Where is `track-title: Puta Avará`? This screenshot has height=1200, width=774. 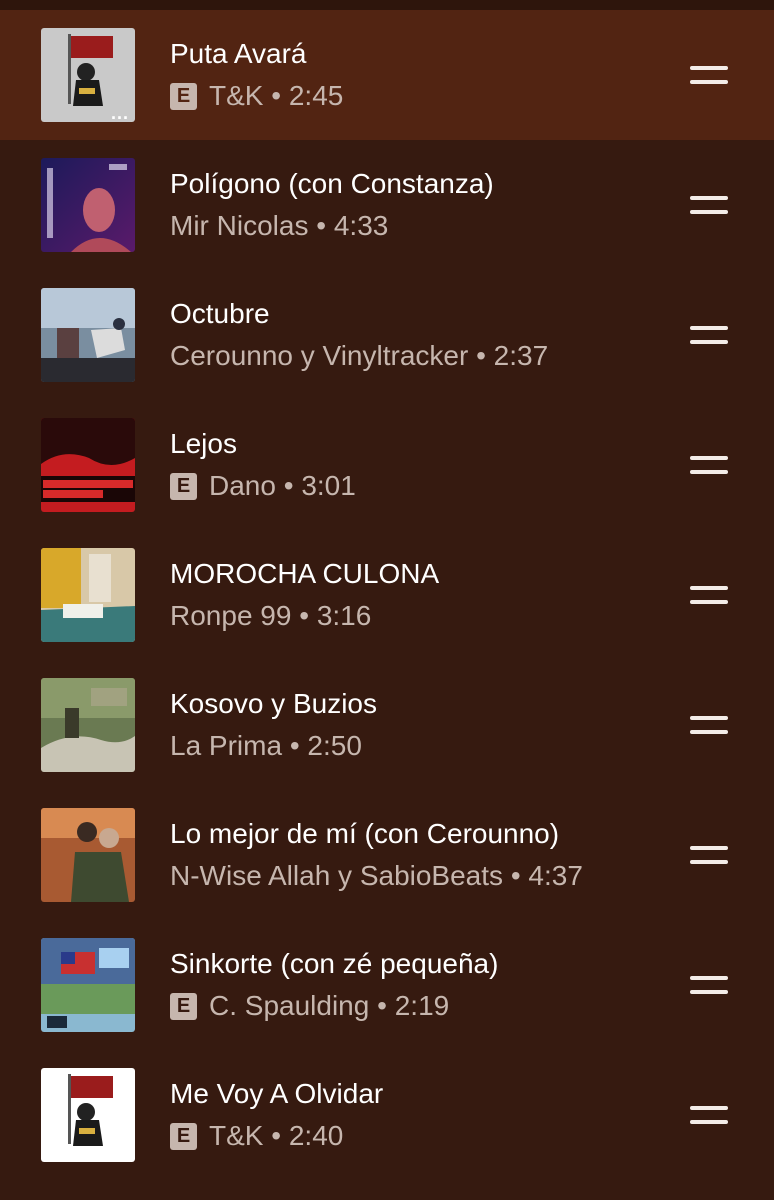
track-title: Puta Avará is located at coordinates (238, 53).